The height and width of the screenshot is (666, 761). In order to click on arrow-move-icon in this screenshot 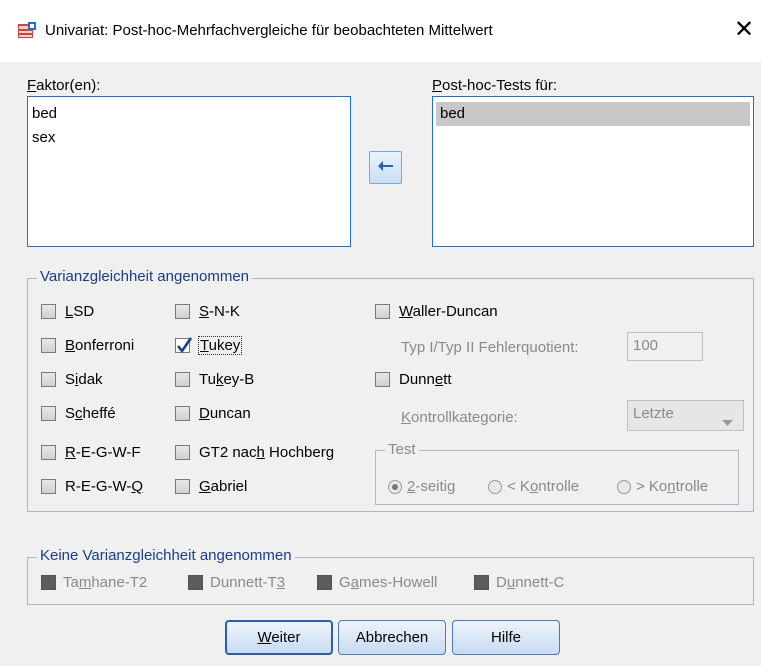, I will do `click(386, 168)`.